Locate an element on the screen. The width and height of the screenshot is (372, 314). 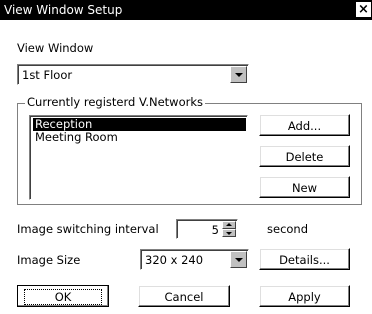
interval-unit: second is located at coordinates (288, 229).